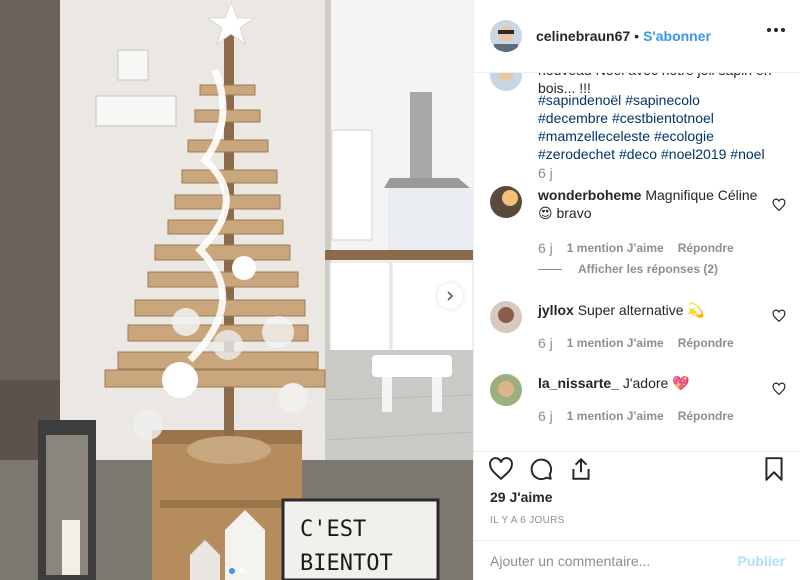  Describe the element at coordinates (550, 269) in the screenshot. I see `replies-divider` at that location.